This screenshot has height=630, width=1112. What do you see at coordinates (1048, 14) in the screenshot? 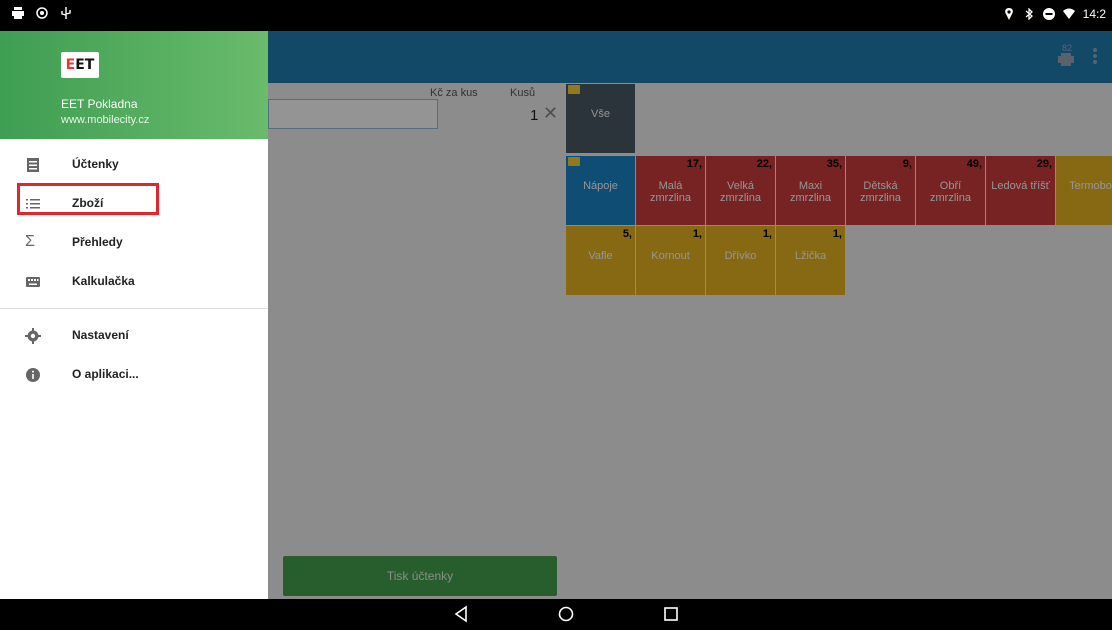
I see `dnd-icon` at bounding box center [1048, 14].